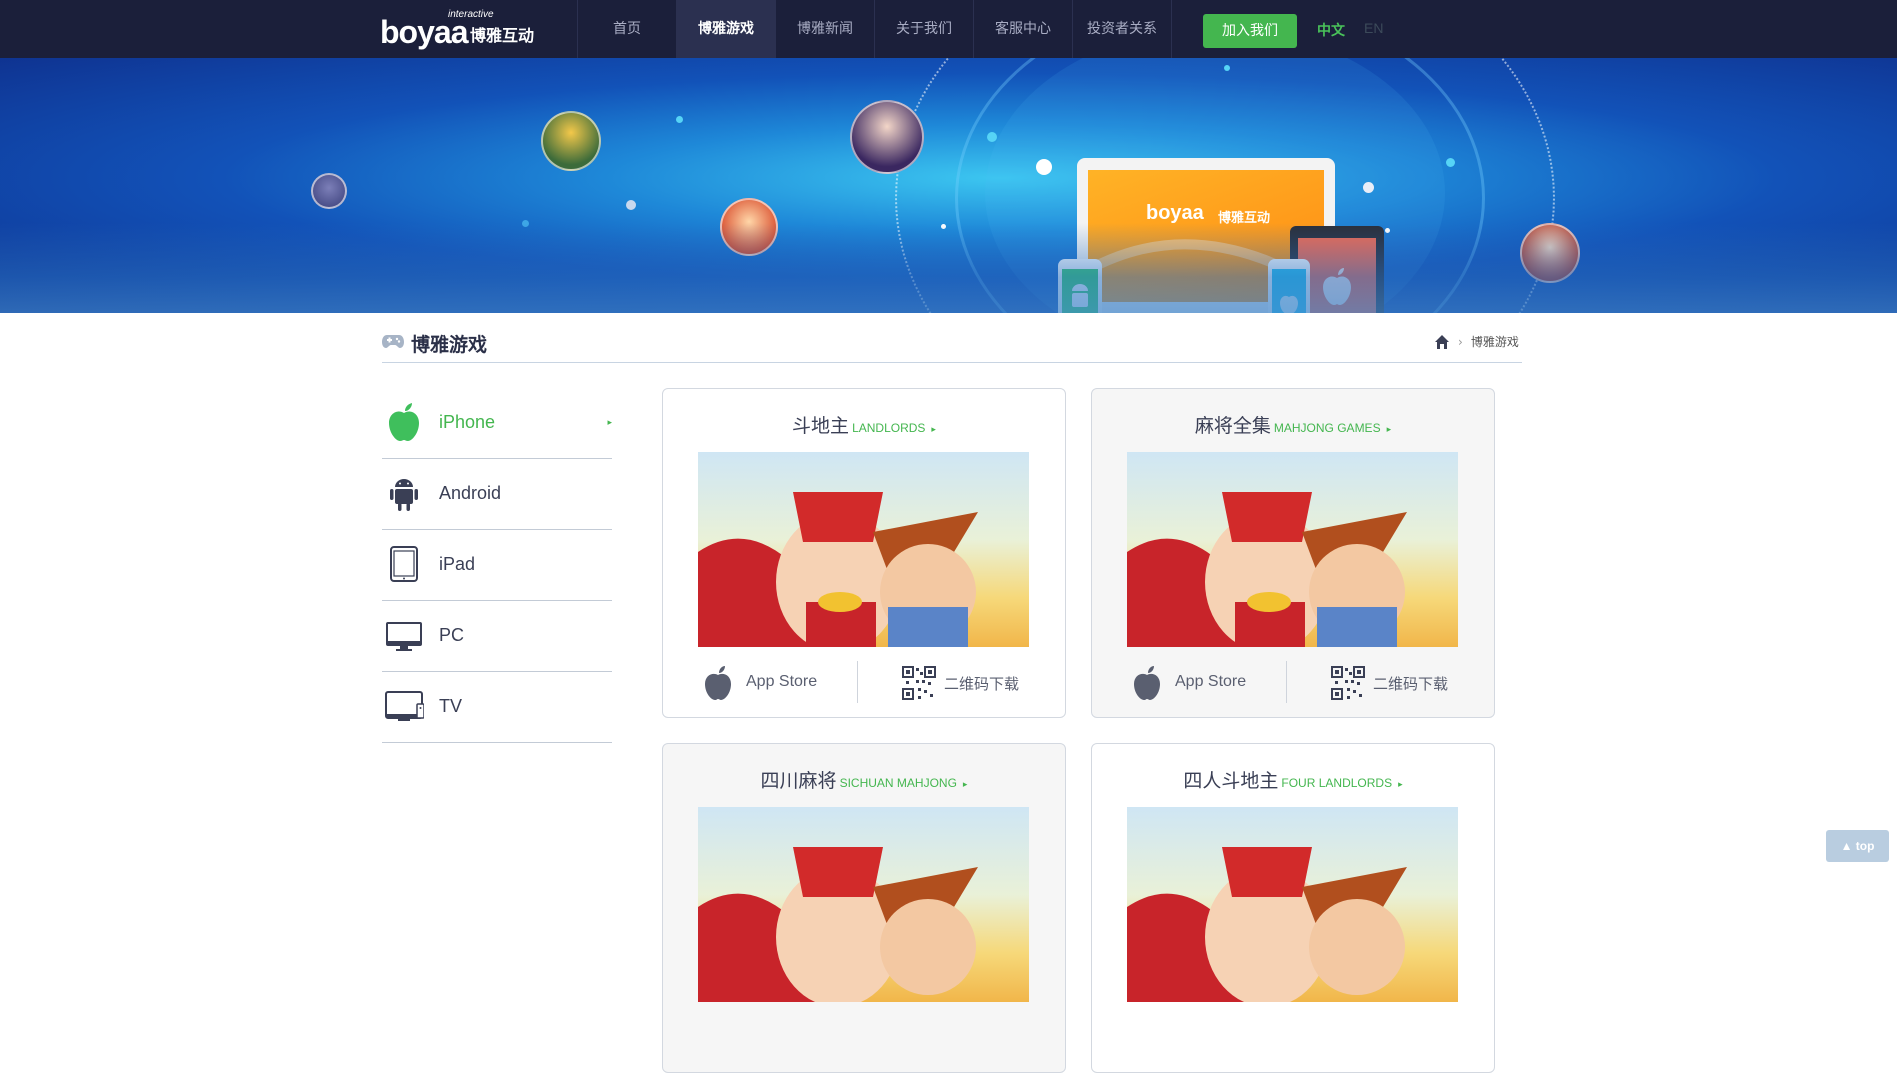 The height and width of the screenshot is (1073, 1897). What do you see at coordinates (452, 635) in the screenshot?
I see `sidebar-item-label: PC` at bounding box center [452, 635].